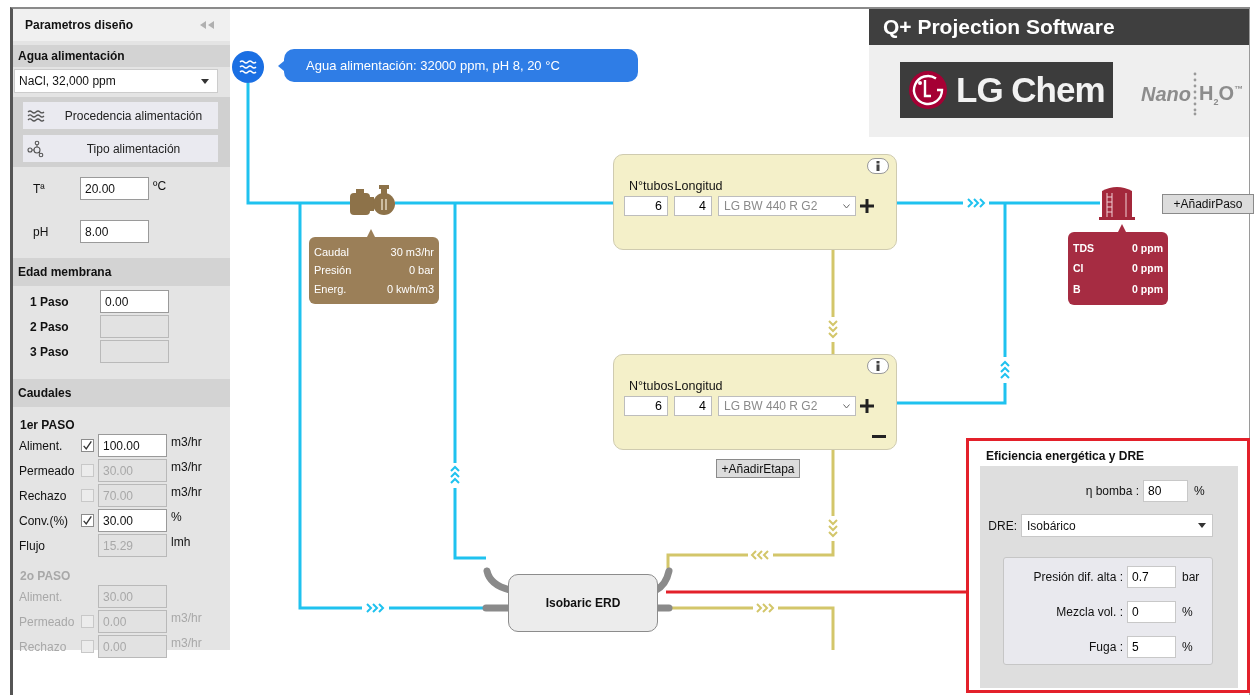 Image resolution: width=1258 pixels, height=695 pixels. I want to click on add-pass-button: +AñadirPaso, so click(1208, 204).